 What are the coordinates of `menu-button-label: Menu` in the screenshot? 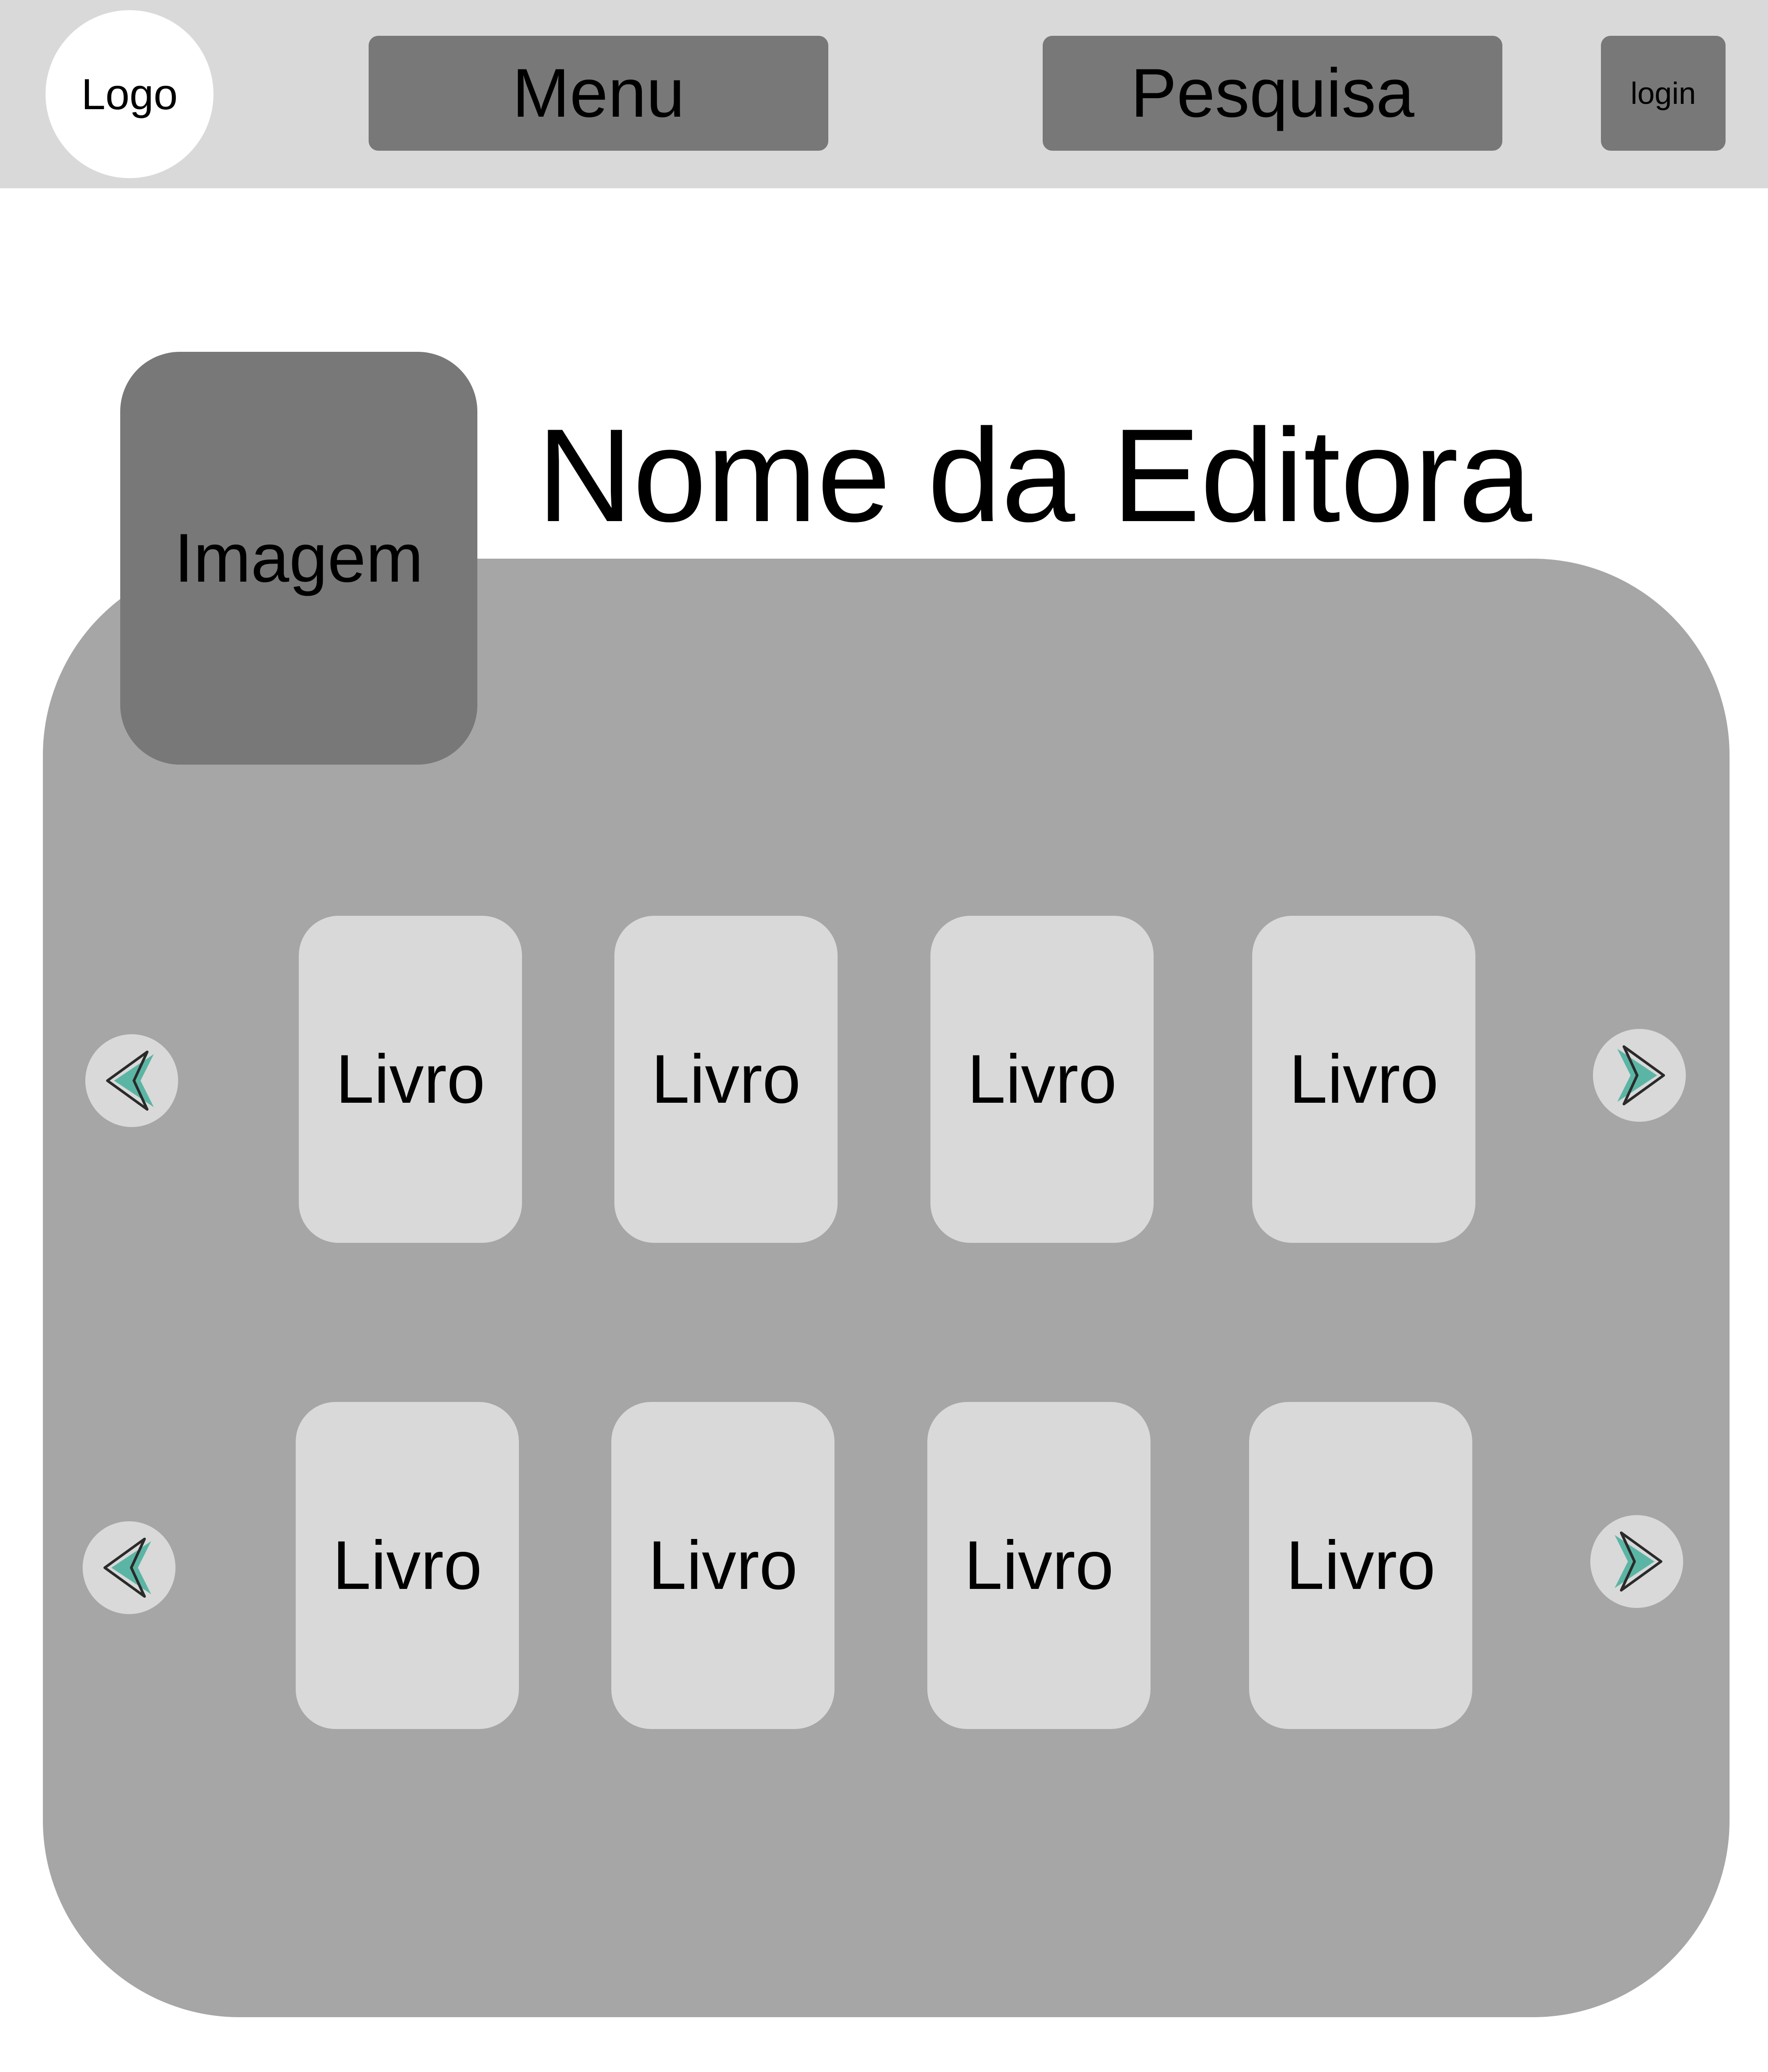 It's located at (598, 93).